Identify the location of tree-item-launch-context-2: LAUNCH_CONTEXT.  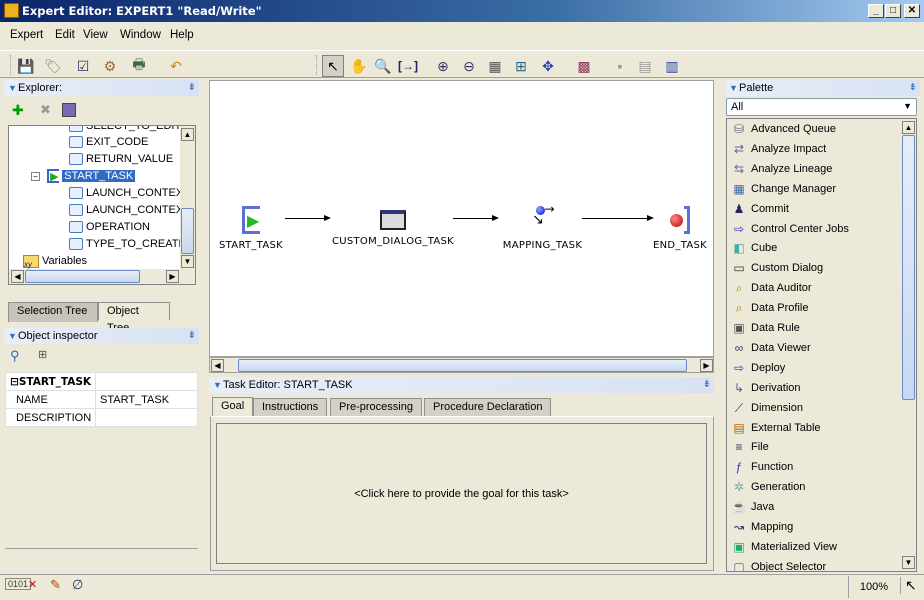
(129, 210).